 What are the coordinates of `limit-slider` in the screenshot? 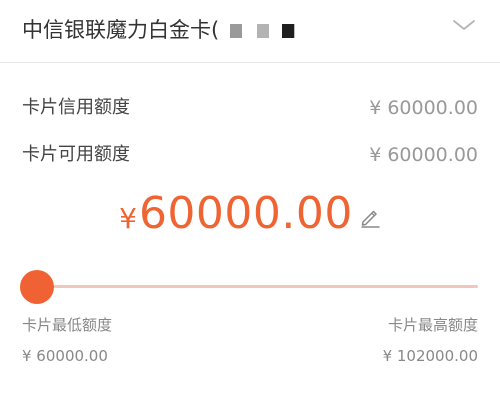 It's located at (249, 287).